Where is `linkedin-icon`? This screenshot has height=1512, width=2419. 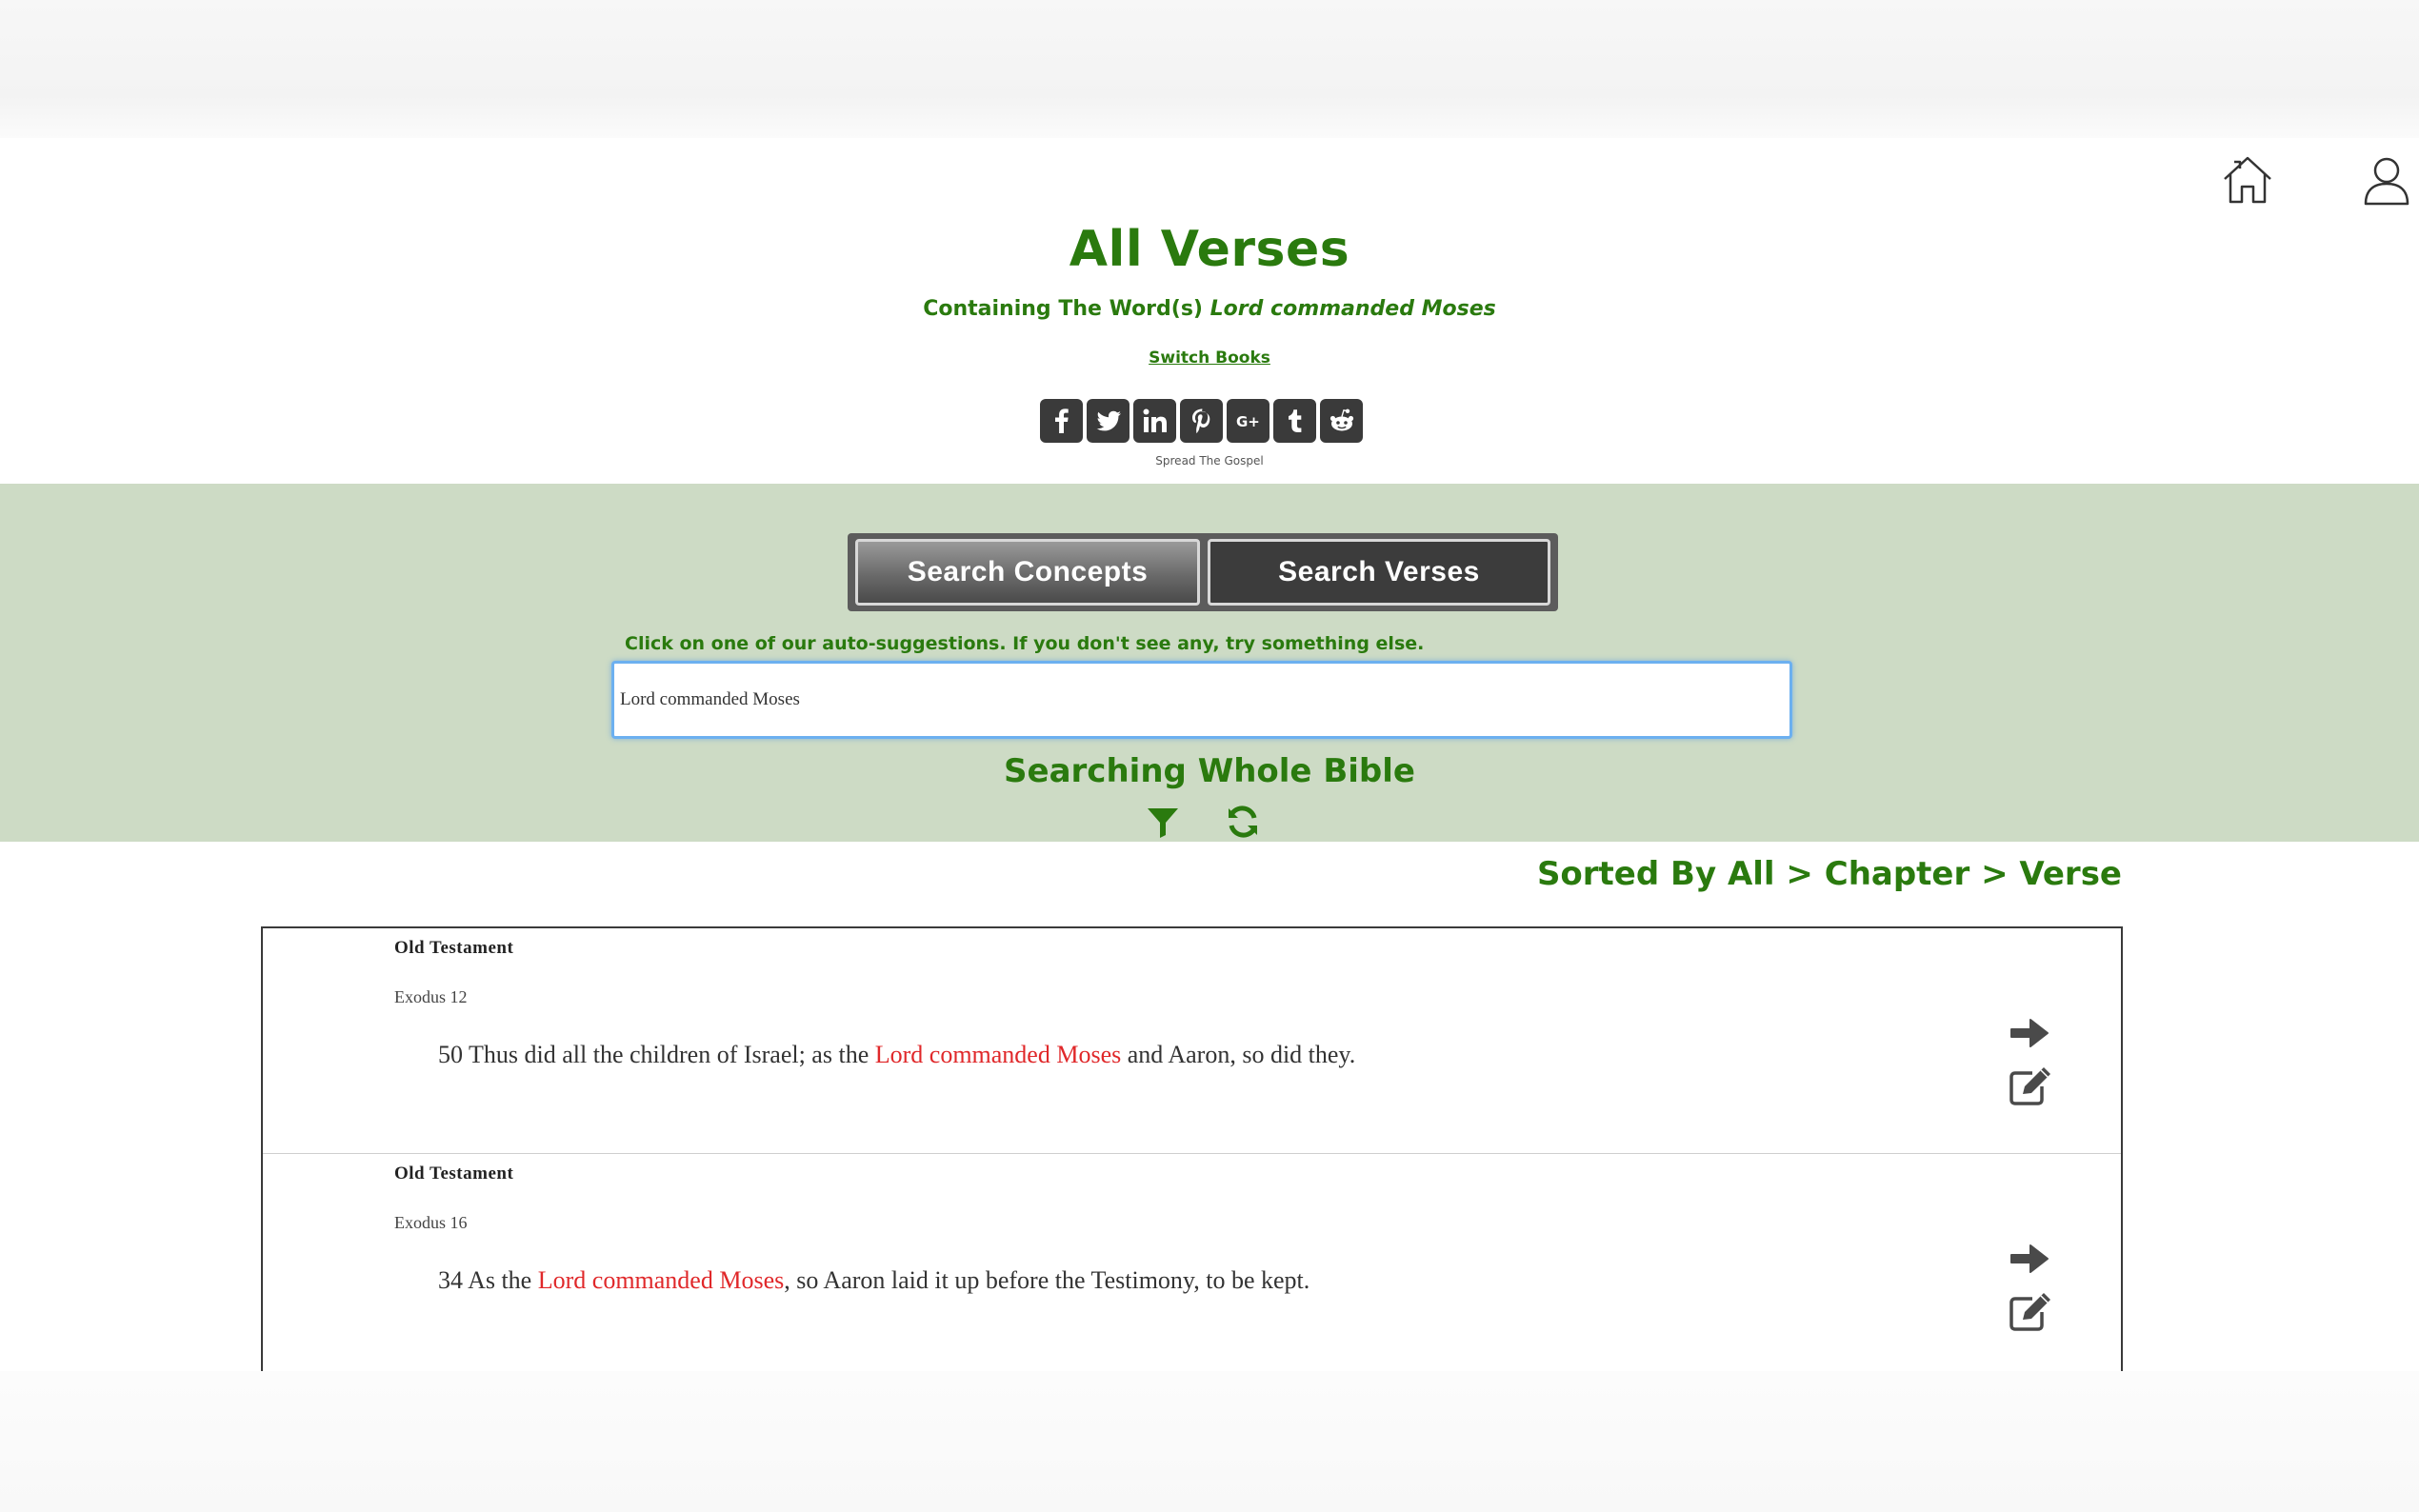 linkedin-icon is located at coordinates (1154, 421).